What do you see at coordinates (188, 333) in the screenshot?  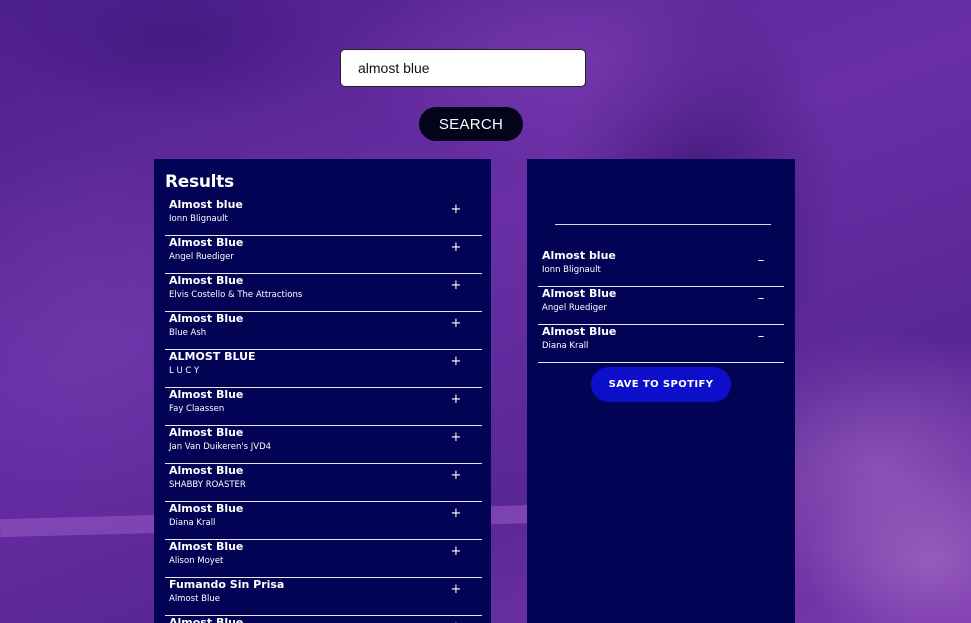 I see `track-artist: Blue Ash` at bounding box center [188, 333].